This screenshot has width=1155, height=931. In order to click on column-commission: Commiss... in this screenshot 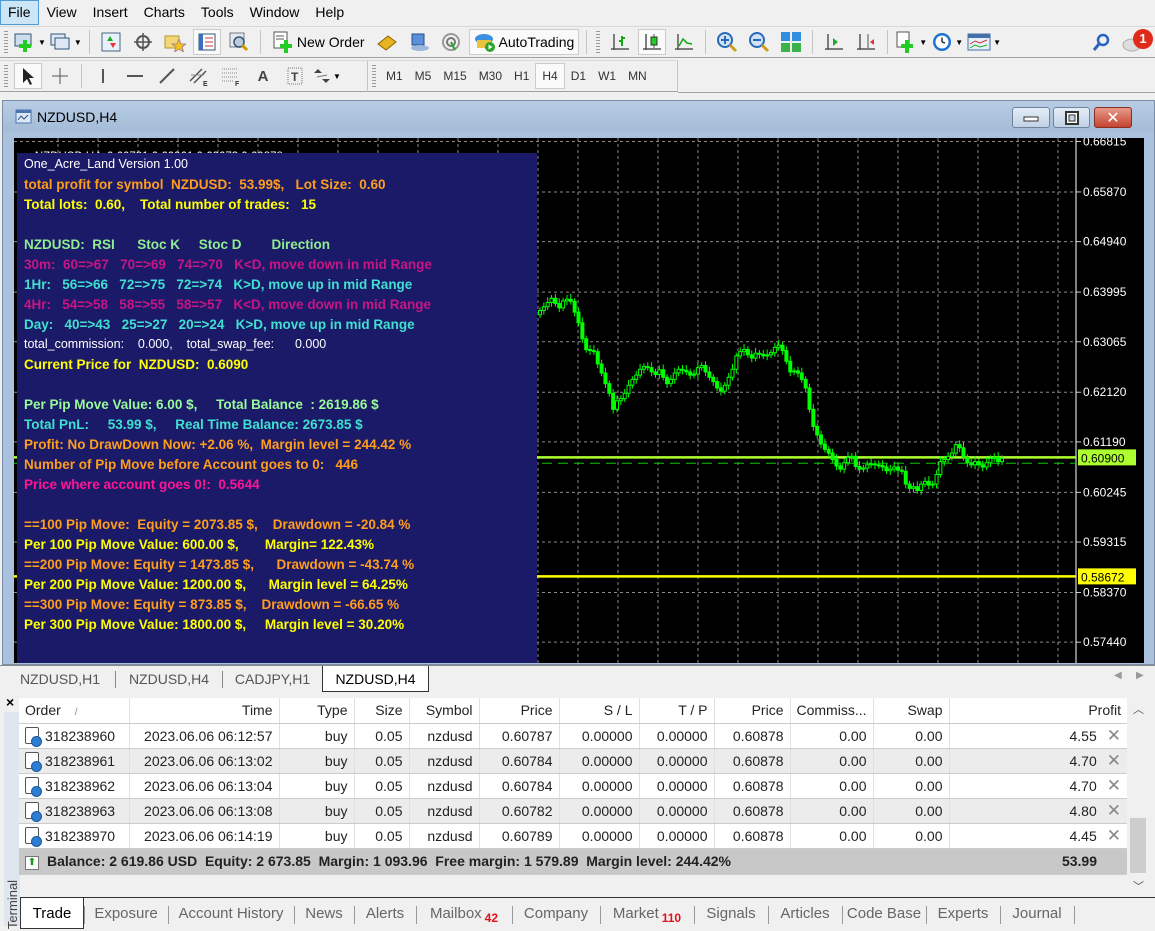, I will do `click(832, 711)`.